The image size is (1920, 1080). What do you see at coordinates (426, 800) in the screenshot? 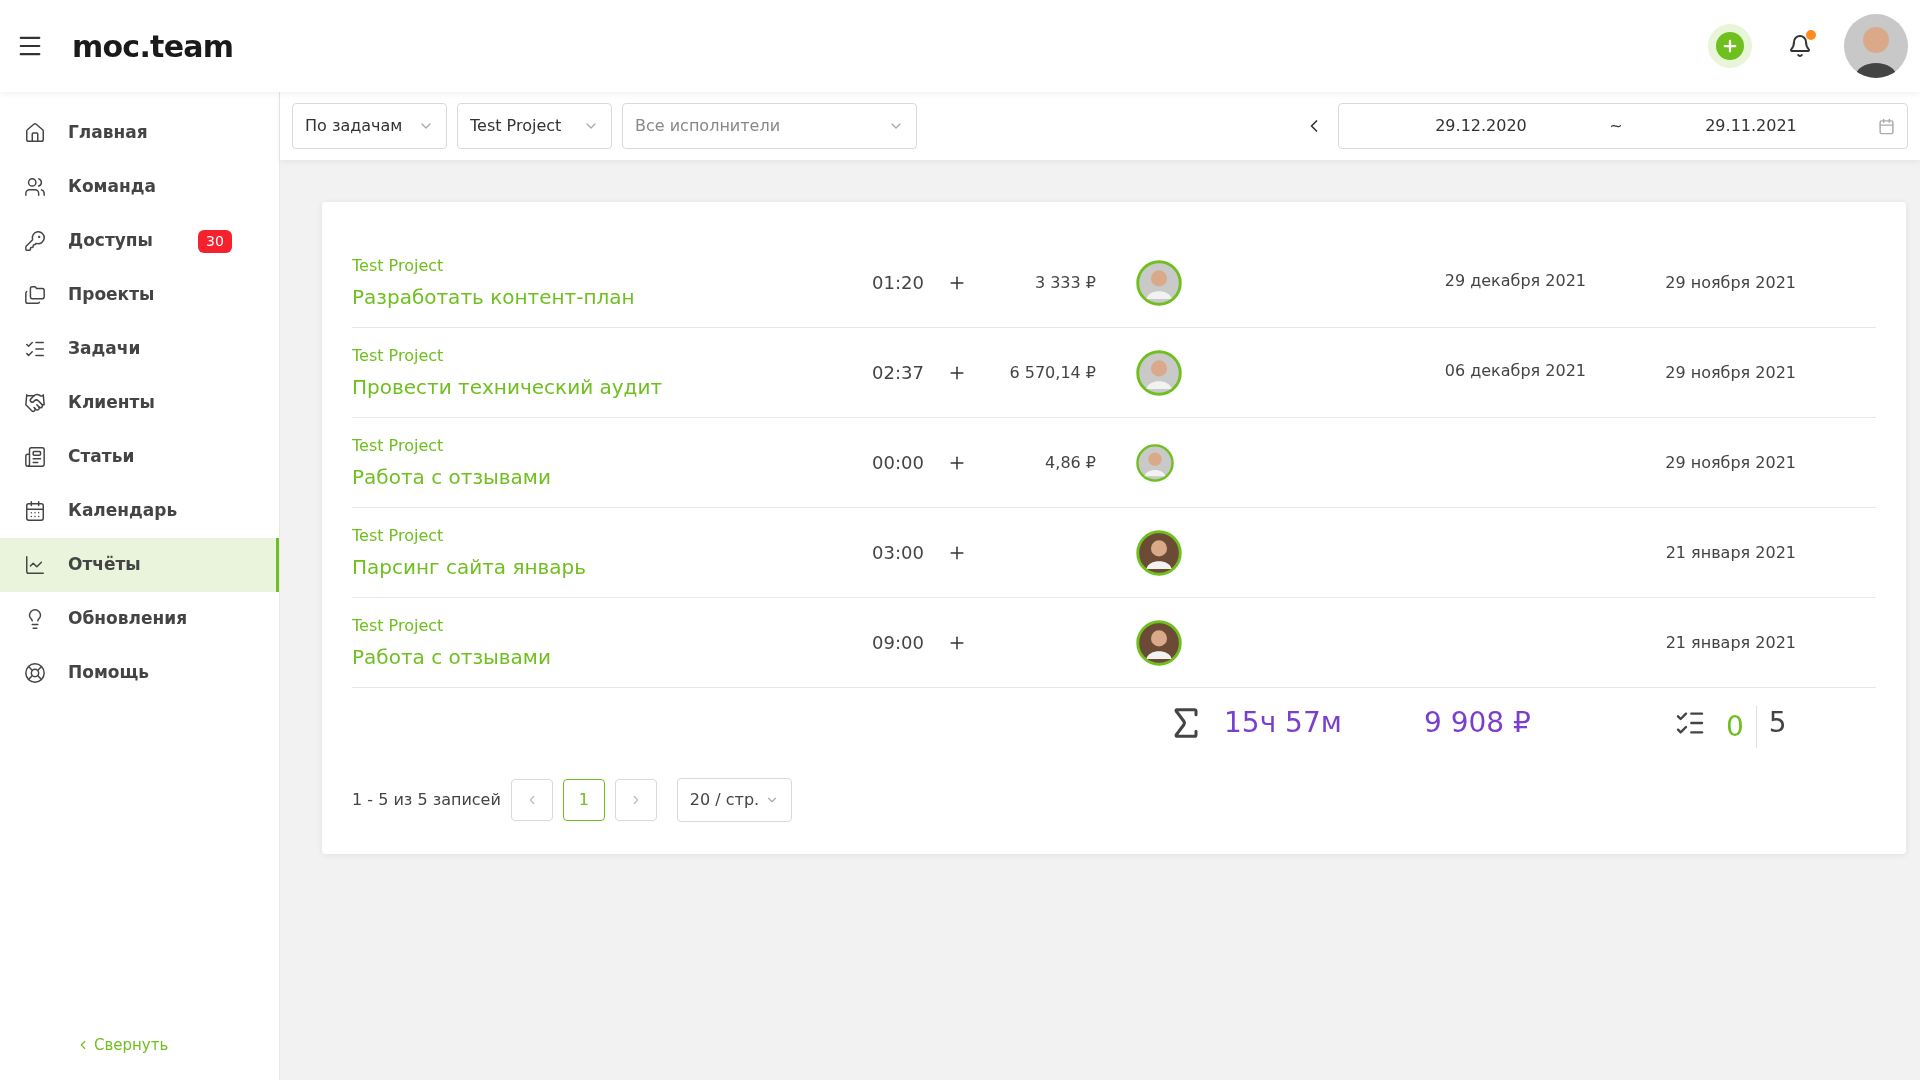
I see `records-summary: 1 - 5 из 5 записей` at bounding box center [426, 800].